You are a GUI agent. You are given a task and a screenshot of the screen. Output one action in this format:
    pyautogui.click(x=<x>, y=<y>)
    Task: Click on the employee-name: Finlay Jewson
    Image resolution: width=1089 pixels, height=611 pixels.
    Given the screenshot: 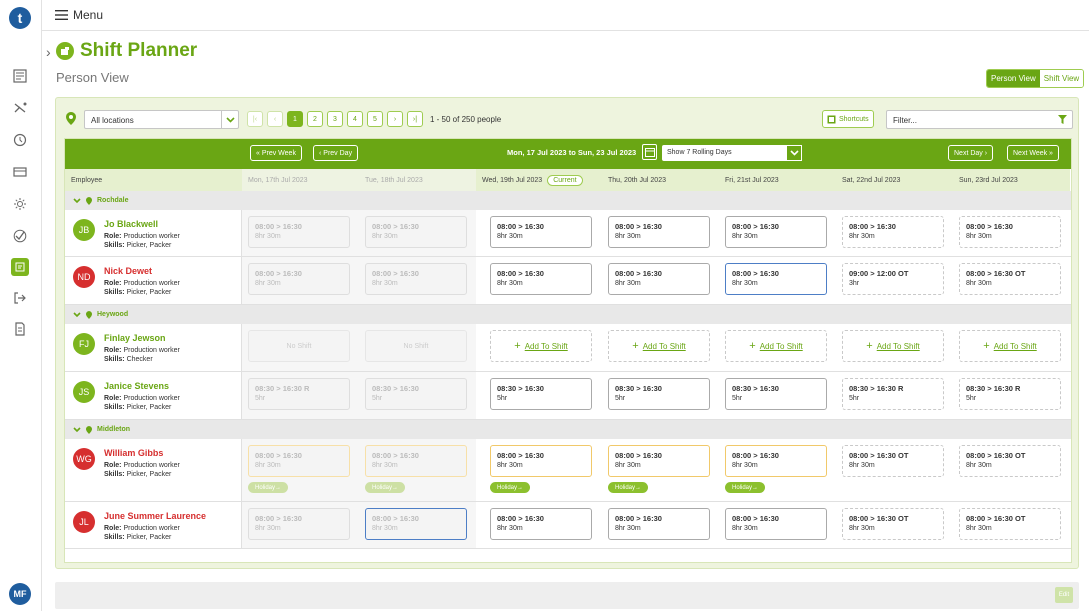 What is the action you would take?
    pyautogui.click(x=135, y=338)
    